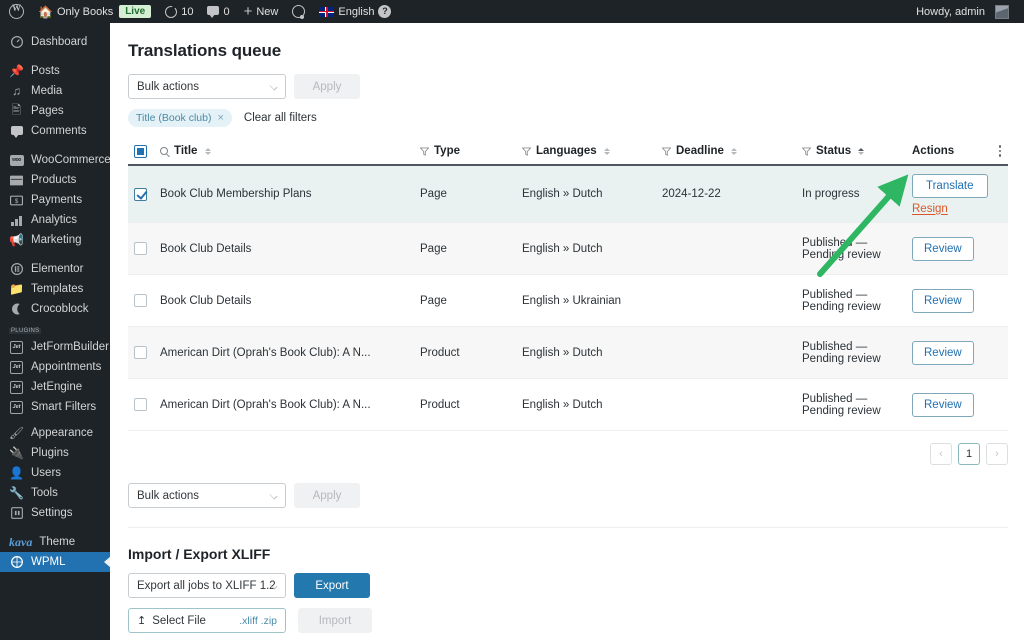 This screenshot has height=640, width=1024. Describe the element at coordinates (591, 151) in the screenshot. I see `column-languages: Languages` at that location.